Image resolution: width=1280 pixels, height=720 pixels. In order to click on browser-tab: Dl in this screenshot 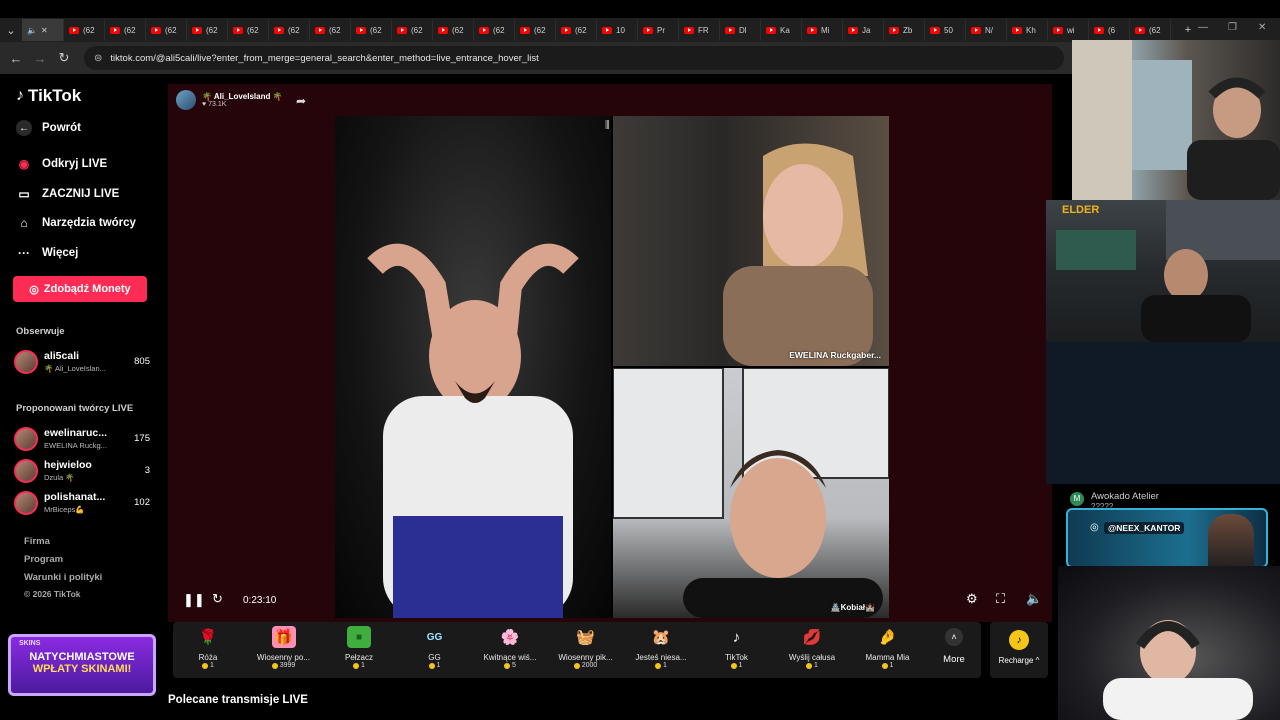, I will do `click(740, 30)`.